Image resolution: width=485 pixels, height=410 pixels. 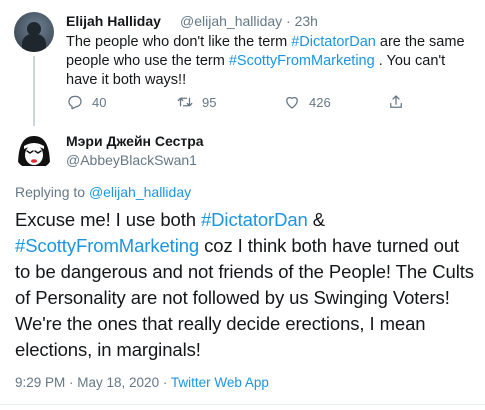 I want to click on avatar-figure-body, so click(x=34, y=43).